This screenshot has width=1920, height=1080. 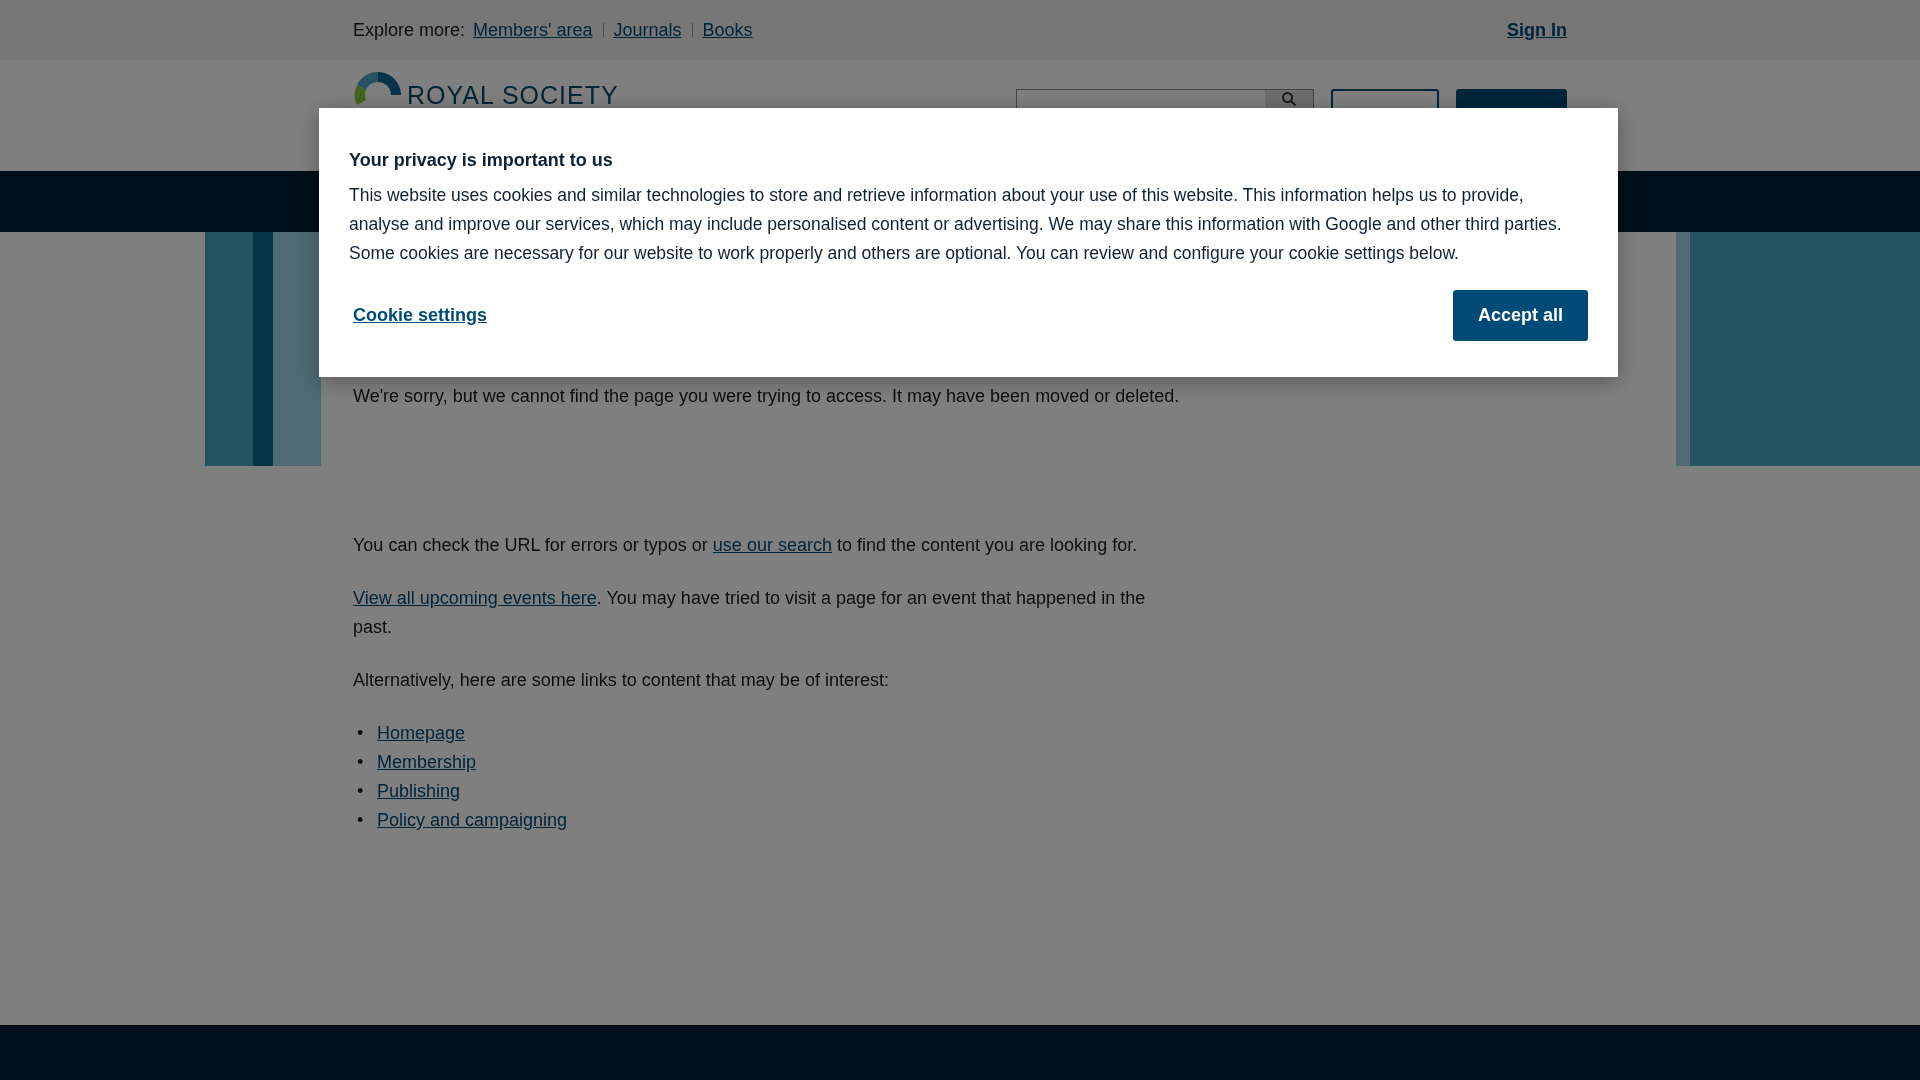 What do you see at coordinates (647, 30) in the screenshot?
I see `top-link: Journals` at bounding box center [647, 30].